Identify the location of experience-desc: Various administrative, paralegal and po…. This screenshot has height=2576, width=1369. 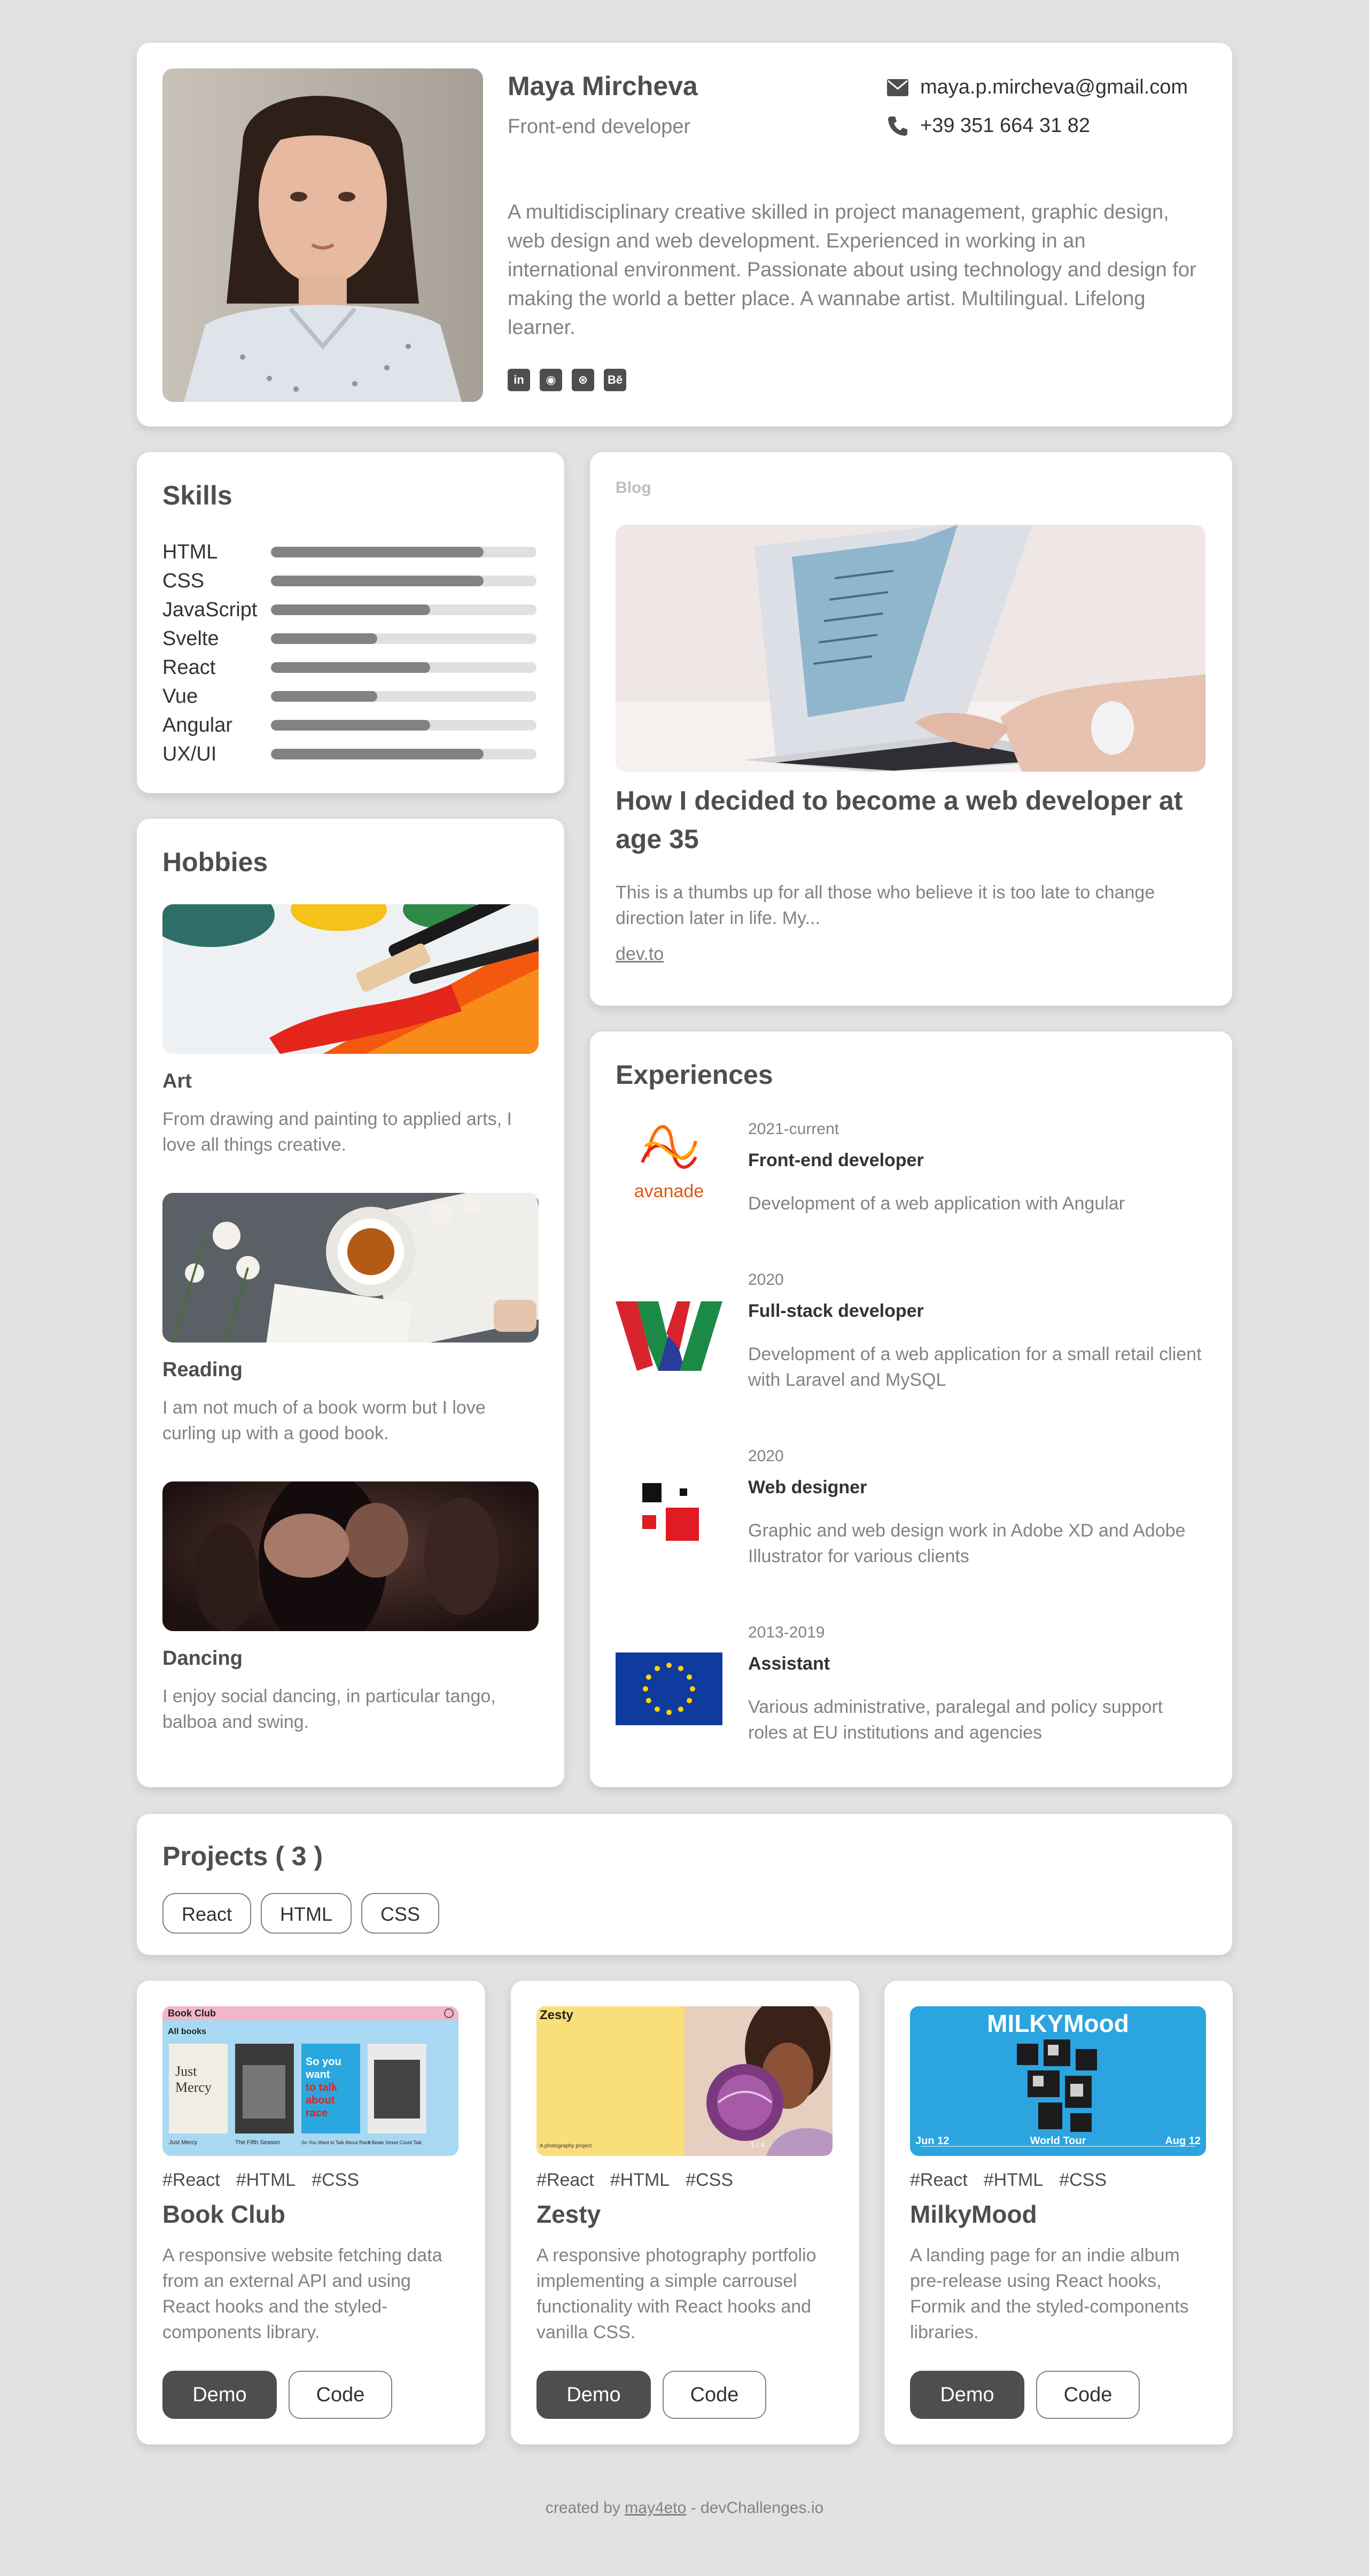
(956, 1720).